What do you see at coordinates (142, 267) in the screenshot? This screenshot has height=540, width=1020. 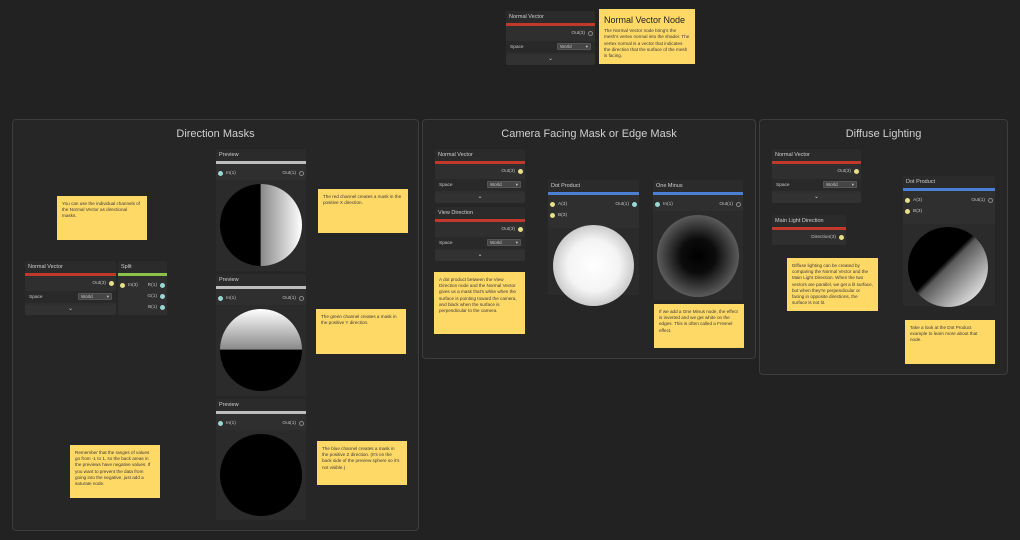 I see `node-title: Split` at bounding box center [142, 267].